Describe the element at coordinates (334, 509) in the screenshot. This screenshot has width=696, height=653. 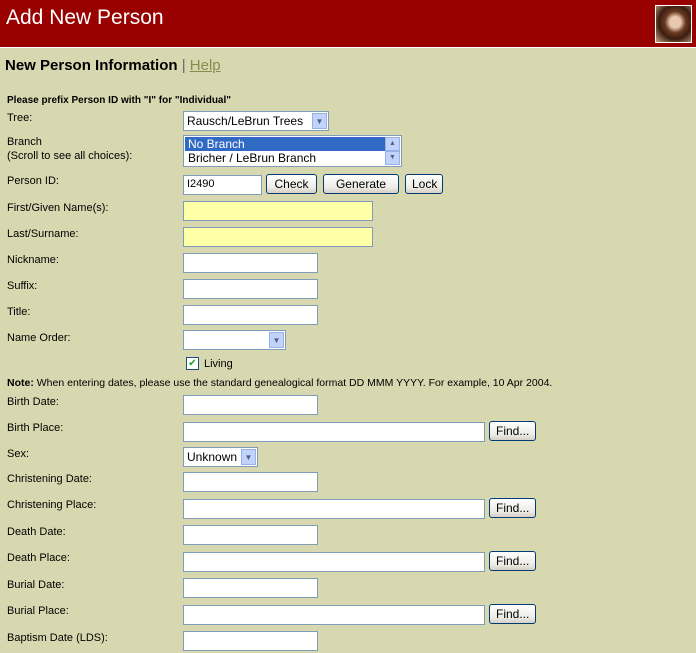
I see `christeningplace-input` at that location.